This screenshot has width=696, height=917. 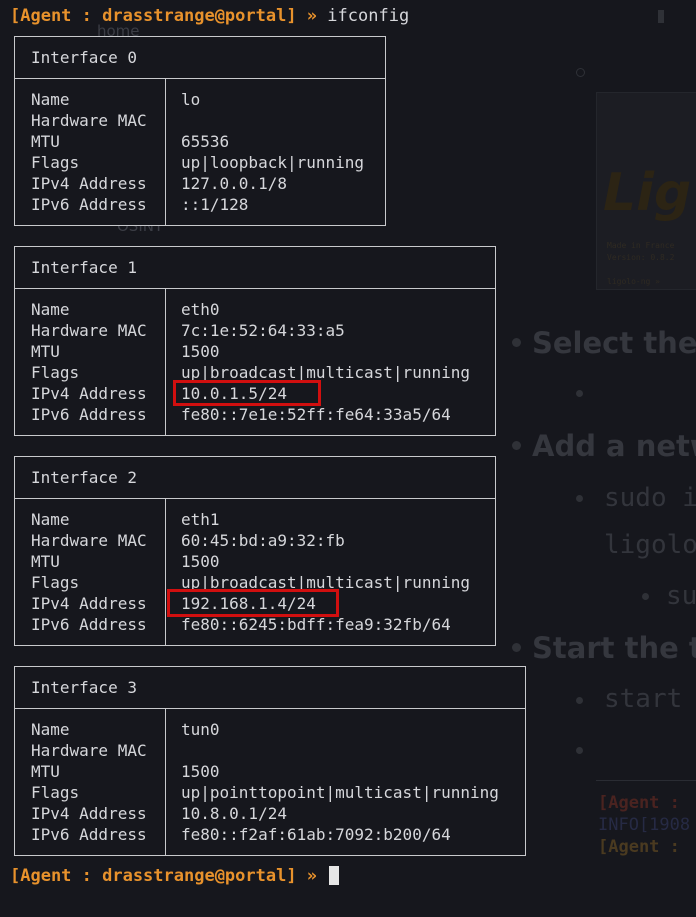 I want to click on value-name: tun0, so click(x=200, y=729).